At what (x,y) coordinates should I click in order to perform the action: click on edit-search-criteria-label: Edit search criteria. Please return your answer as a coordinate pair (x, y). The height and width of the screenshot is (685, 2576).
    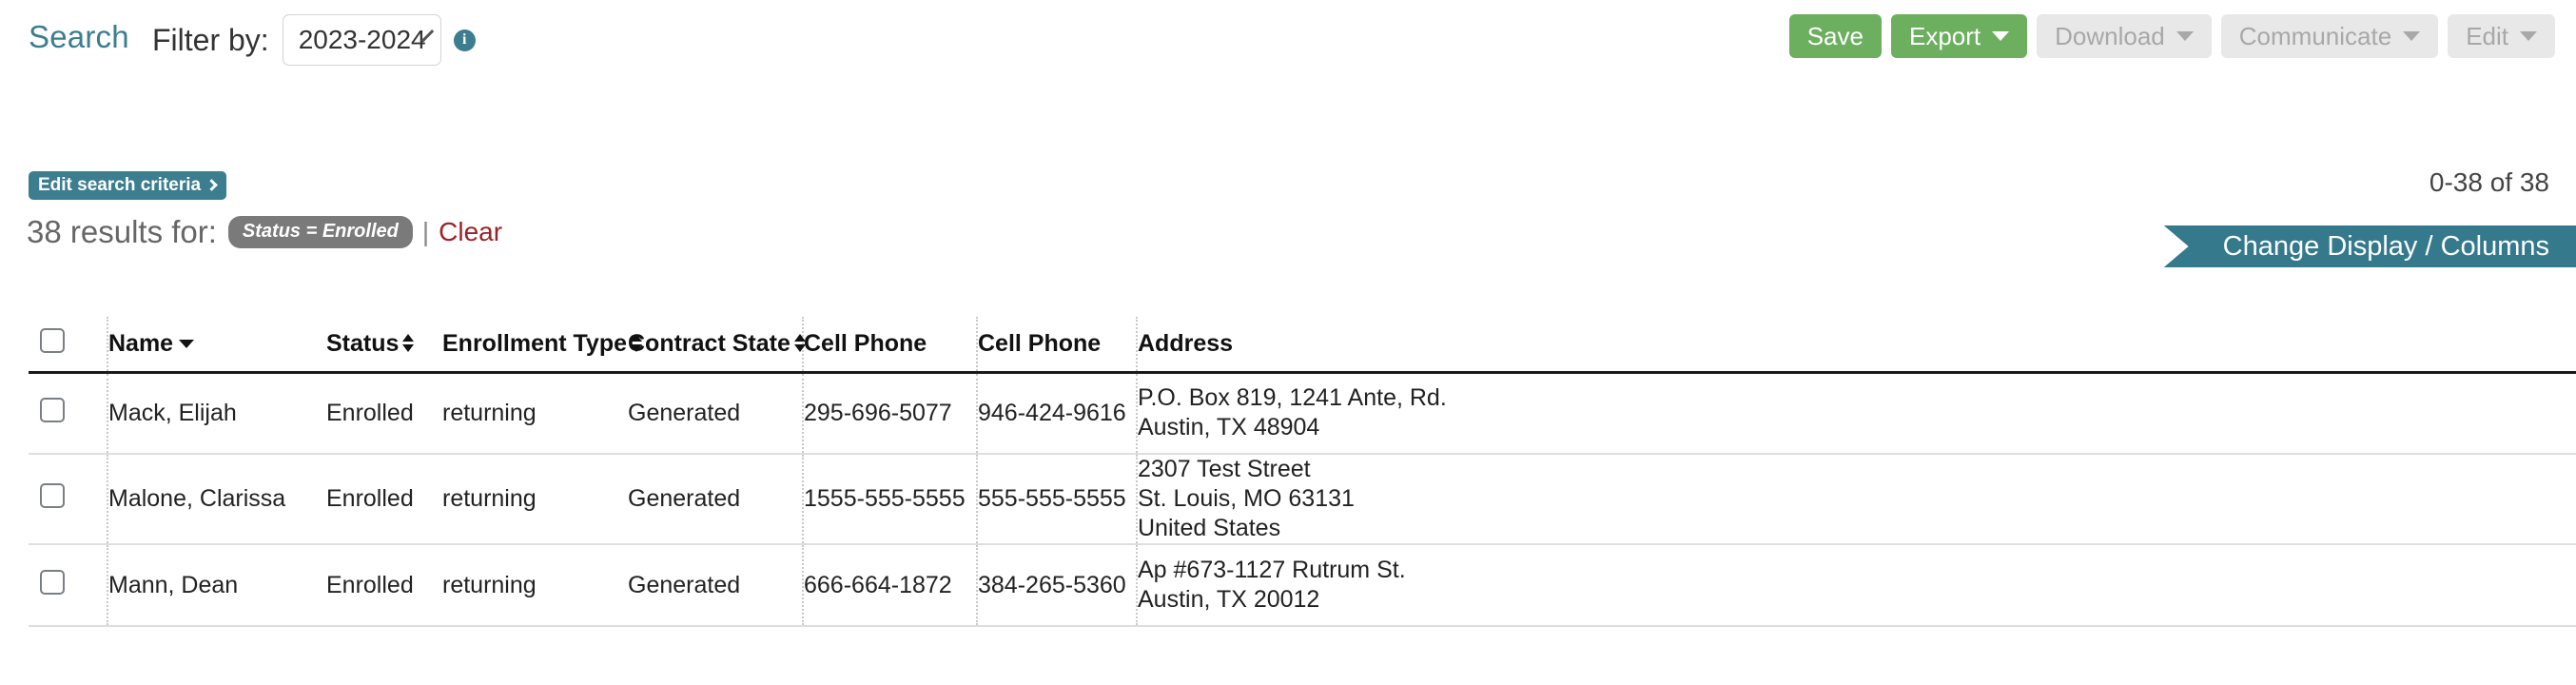
    Looking at the image, I should click on (120, 185).